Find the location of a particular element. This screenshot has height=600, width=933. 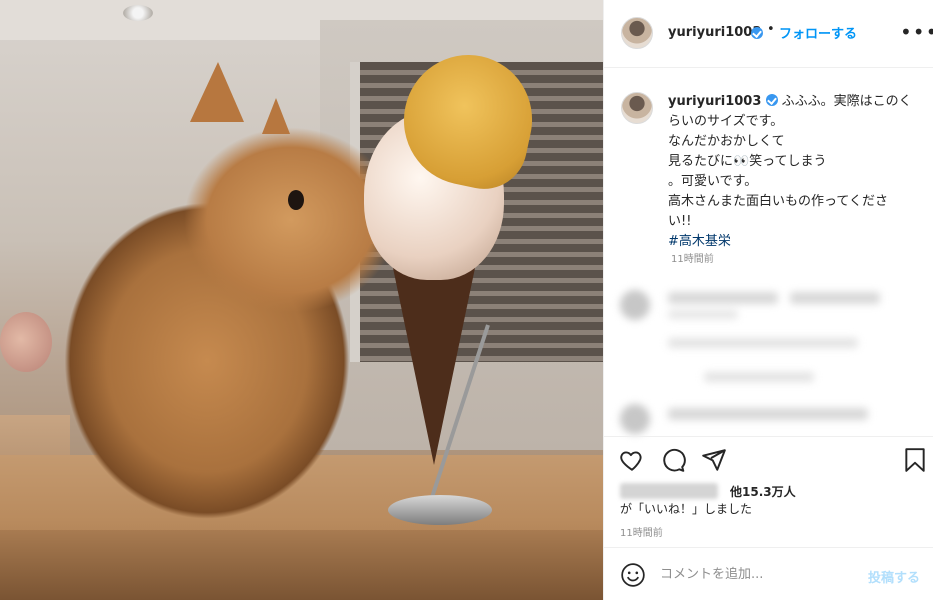

heart-icon is located at coordinates (632, 462).